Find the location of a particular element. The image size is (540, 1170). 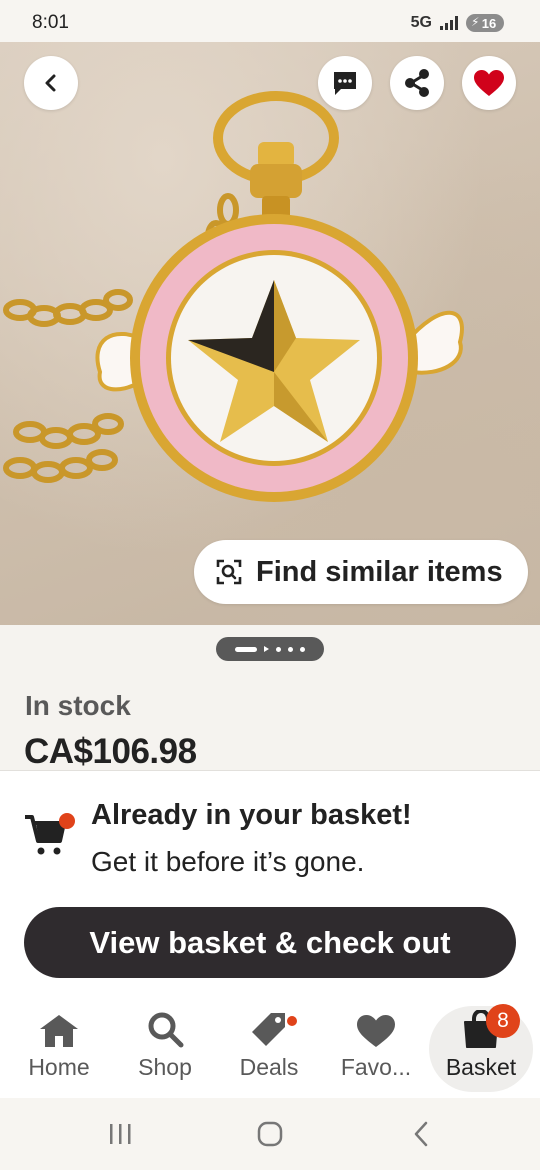

message-seller-button is located at coordinates (345, 83).